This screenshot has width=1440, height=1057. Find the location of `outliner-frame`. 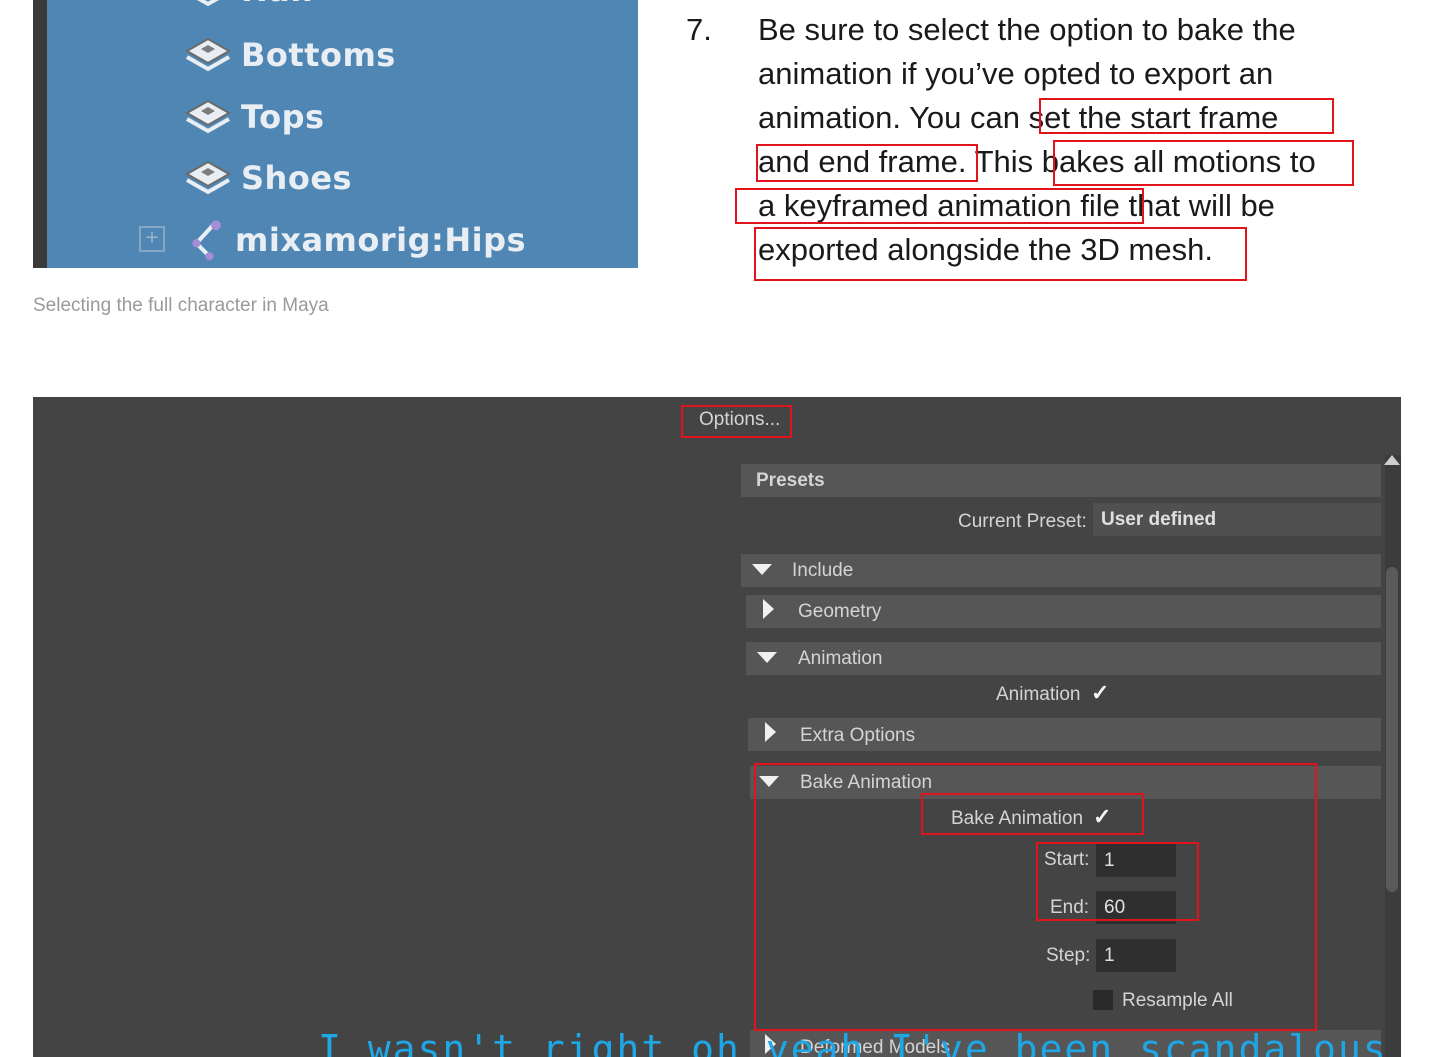

outliner-frame is located at coordinates (40, 134).